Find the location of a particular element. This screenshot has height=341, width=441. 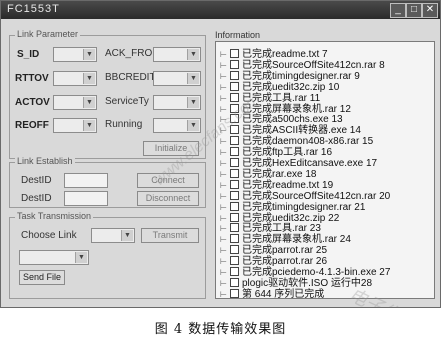

running-select: ▼ is located at coordinates (177, 125).